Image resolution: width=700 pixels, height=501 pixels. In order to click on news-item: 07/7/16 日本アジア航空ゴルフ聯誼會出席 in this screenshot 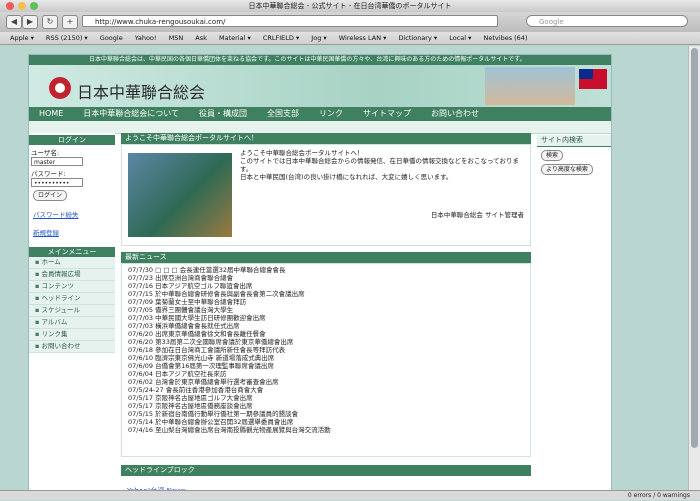, I will do `click(326, 286)`.